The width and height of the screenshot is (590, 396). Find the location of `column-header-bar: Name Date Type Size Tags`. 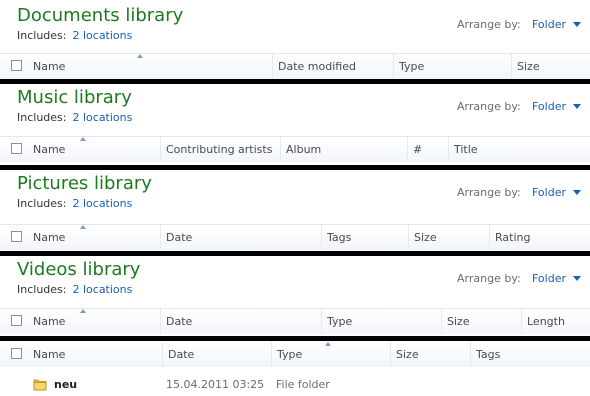

column-header-bar: Name Date Type Size Tags is located at coordinates (295, 354).